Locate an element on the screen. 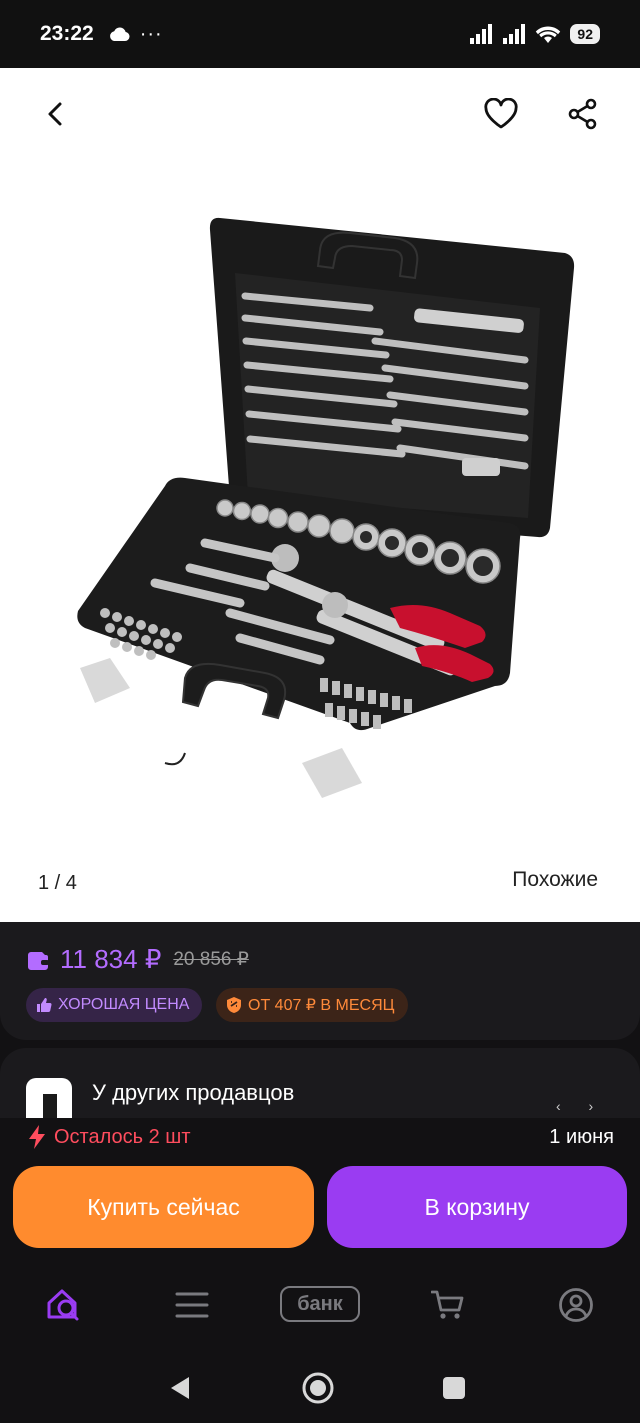  share-icon is located at coordinates (583, 114).